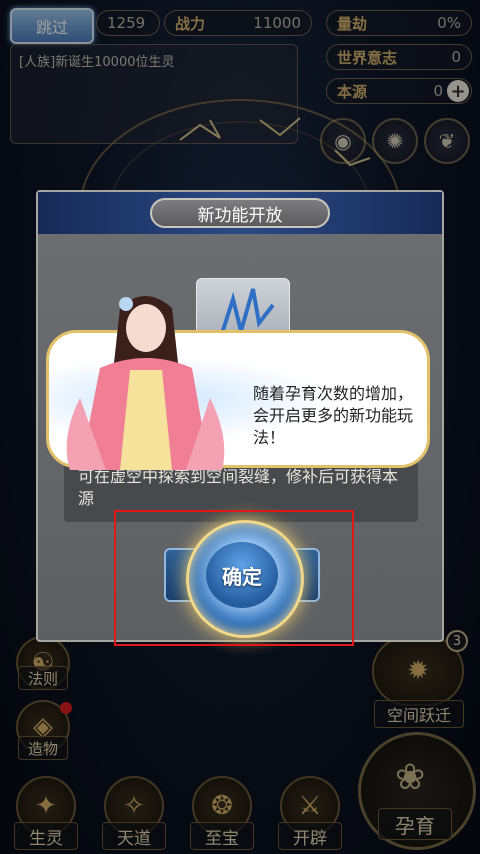  What do you see at coordinates (145, 383) in the screenshot?
I see `guide-character` at bounding box center [145, 383].